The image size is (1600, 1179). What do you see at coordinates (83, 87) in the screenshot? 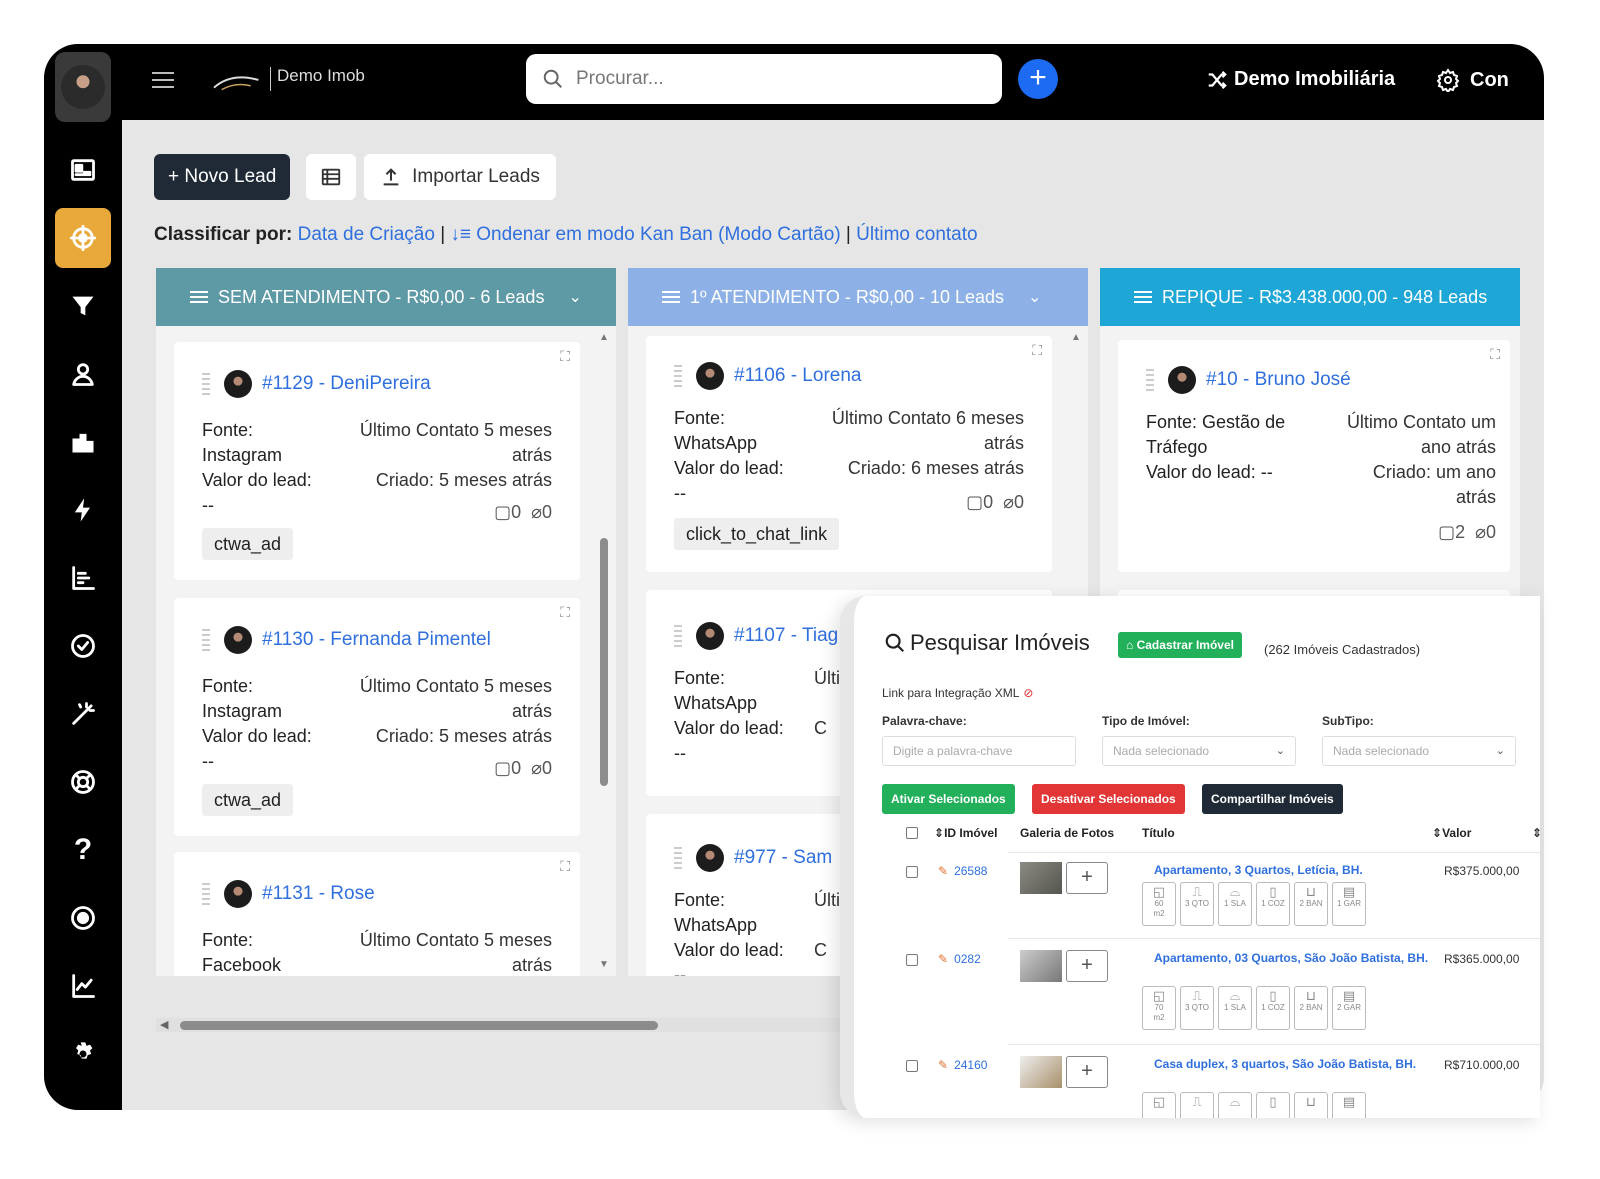
I see `user-avatar` at bounding box center [83, 87].